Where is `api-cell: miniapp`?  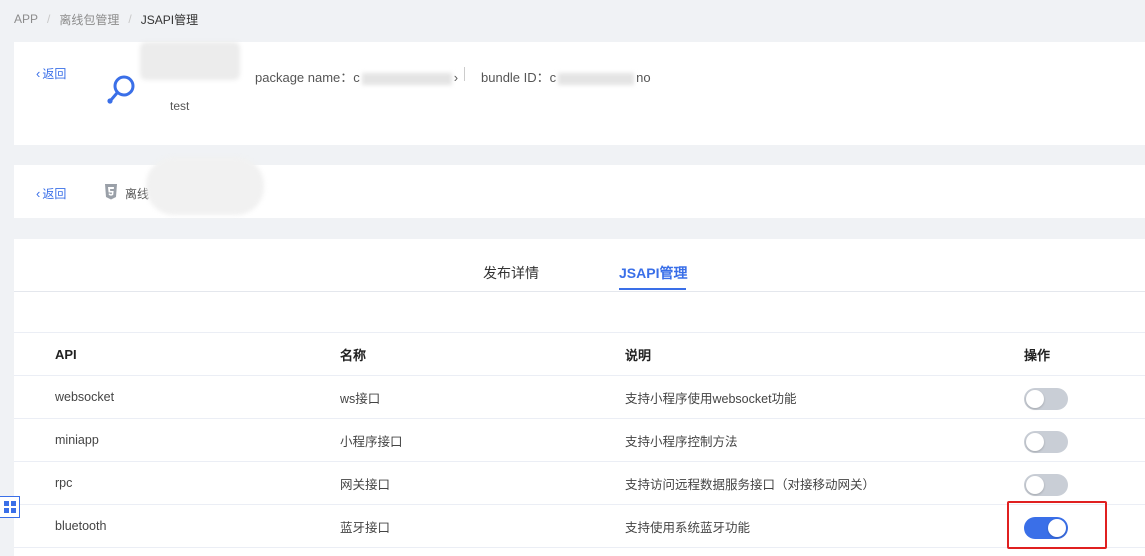
api-cell: miniapp is located at coordinates (77, 440).